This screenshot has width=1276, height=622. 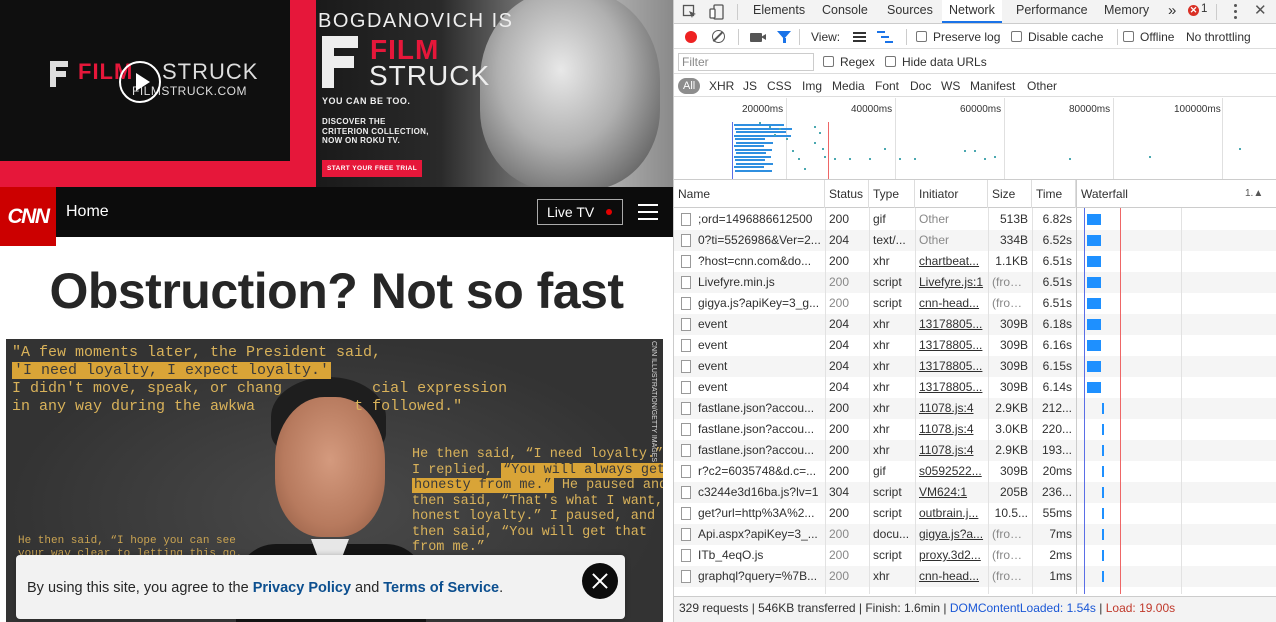 What do you see at coordinates (1197, 9) in the screenshot?
I see `error-count-badge: ✕ 1` at bounding box center [1197, 9].